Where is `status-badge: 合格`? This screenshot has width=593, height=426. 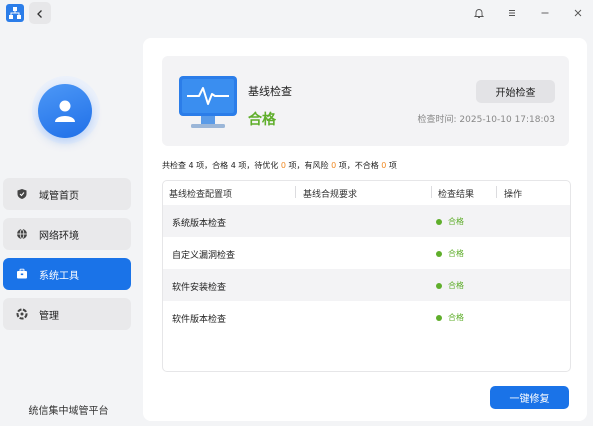 status-badge: 合格 is located at coordinates (262, 120).